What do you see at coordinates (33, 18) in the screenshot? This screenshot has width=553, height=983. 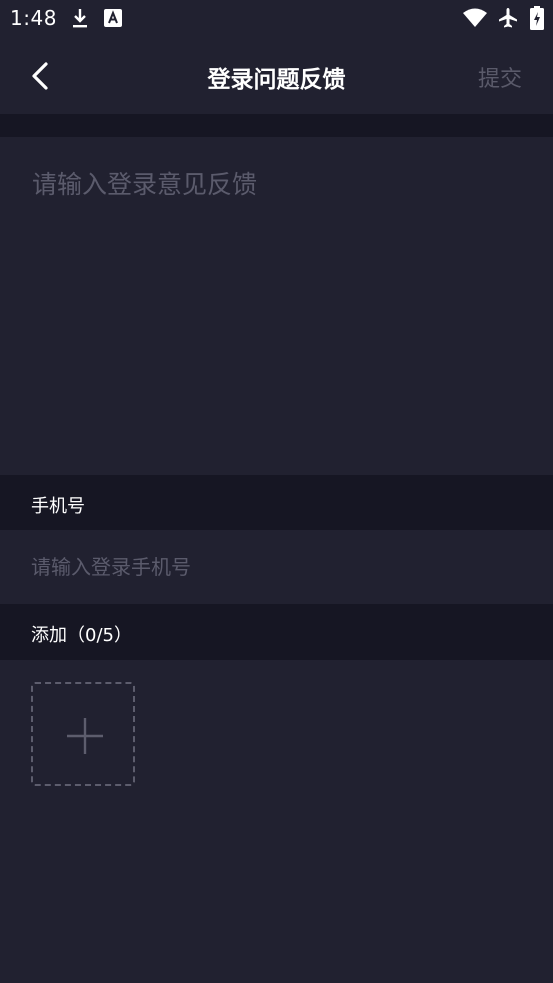 I see `status-time: 1:48` at bounding box center [33, 18].